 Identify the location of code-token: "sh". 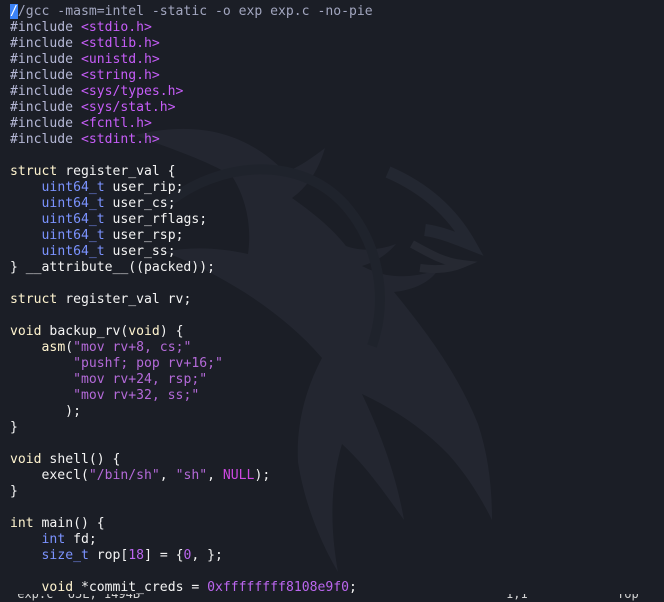
(191, 475).